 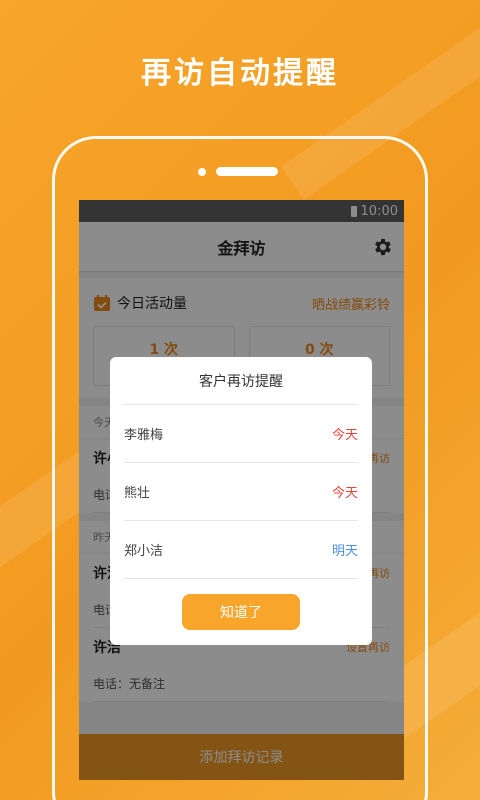 What do you see at coordinates (241, 434) in the screenshot?
I see `reminder-row: 李雅梅 今天` at bounding box center [241, 434].